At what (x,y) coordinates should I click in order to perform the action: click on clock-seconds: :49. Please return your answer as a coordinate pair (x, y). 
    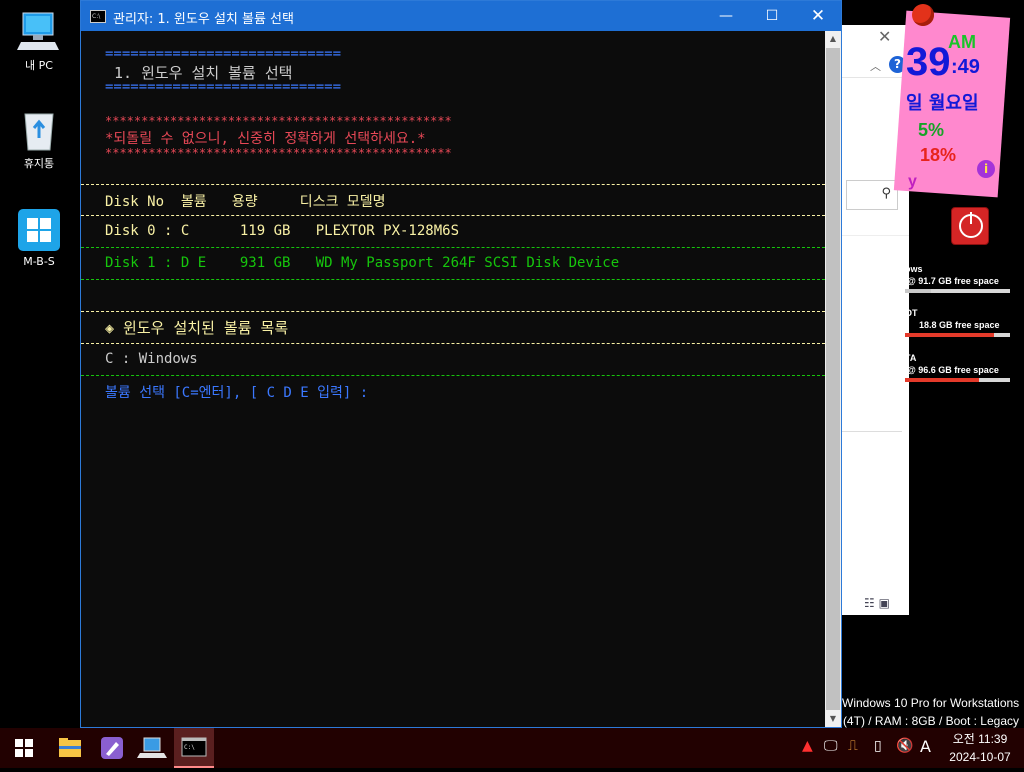
    Looking at the image, I should click on (965, 67).